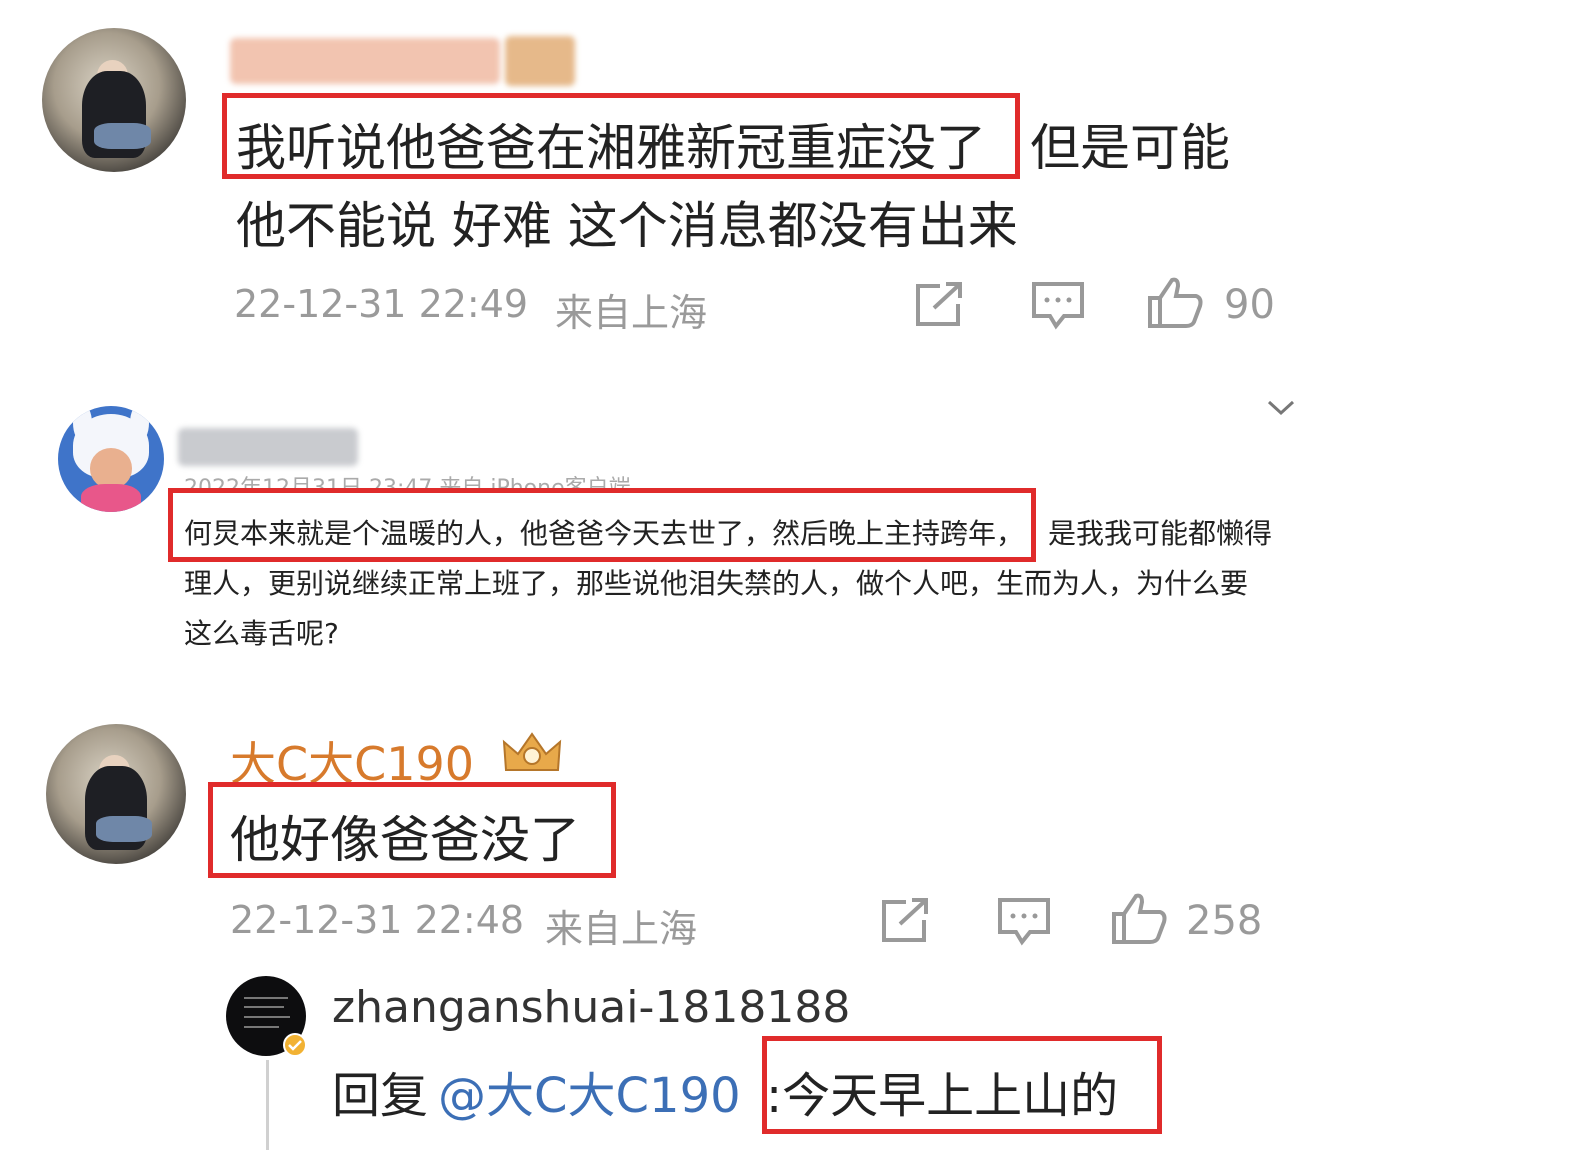 The image size is (1582, 1150). What do you see at coordinates (540, 61) in the screenshot?
I see `blurred-badge` at bounding box center [540, 61].